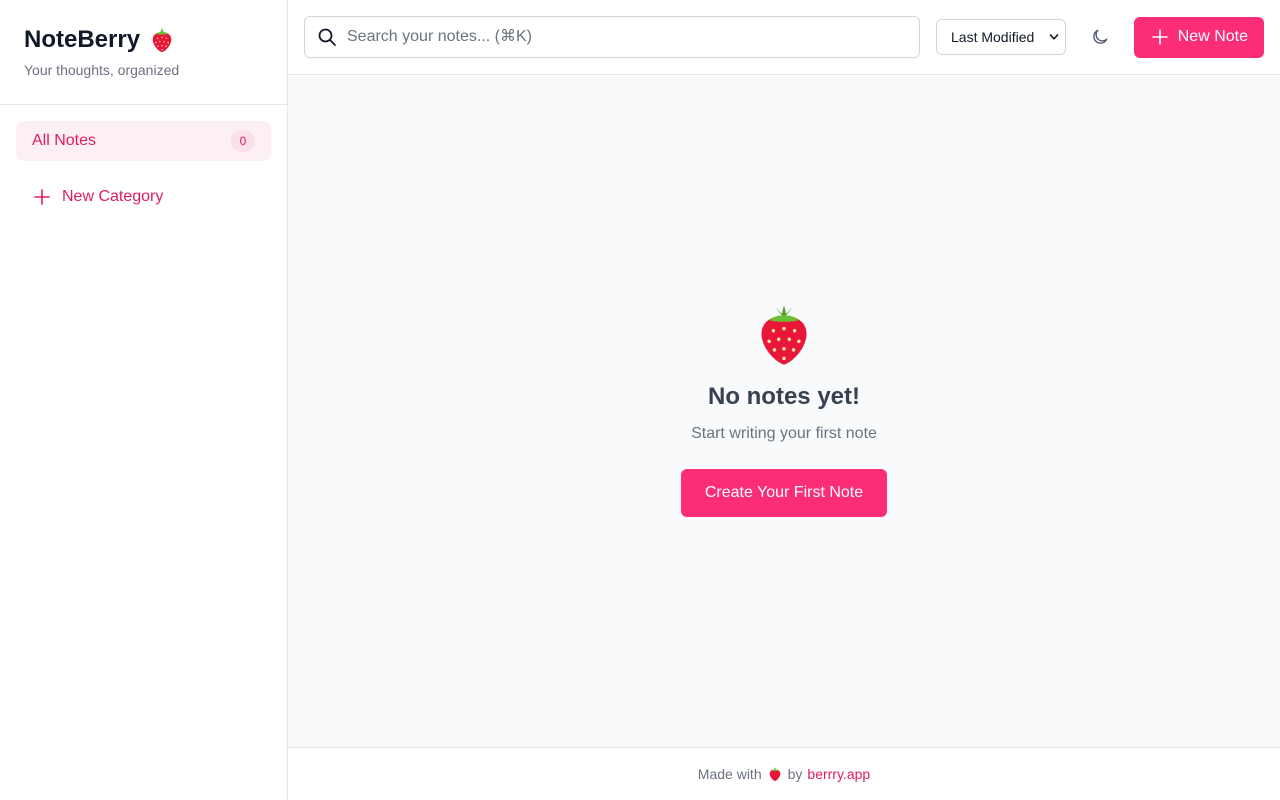 The width and height of the screenshot is (1280, 800). Describe the element at coordinates (993, 37) in the screenshot. I see `sort-selected-value: Last Modified` at that location.